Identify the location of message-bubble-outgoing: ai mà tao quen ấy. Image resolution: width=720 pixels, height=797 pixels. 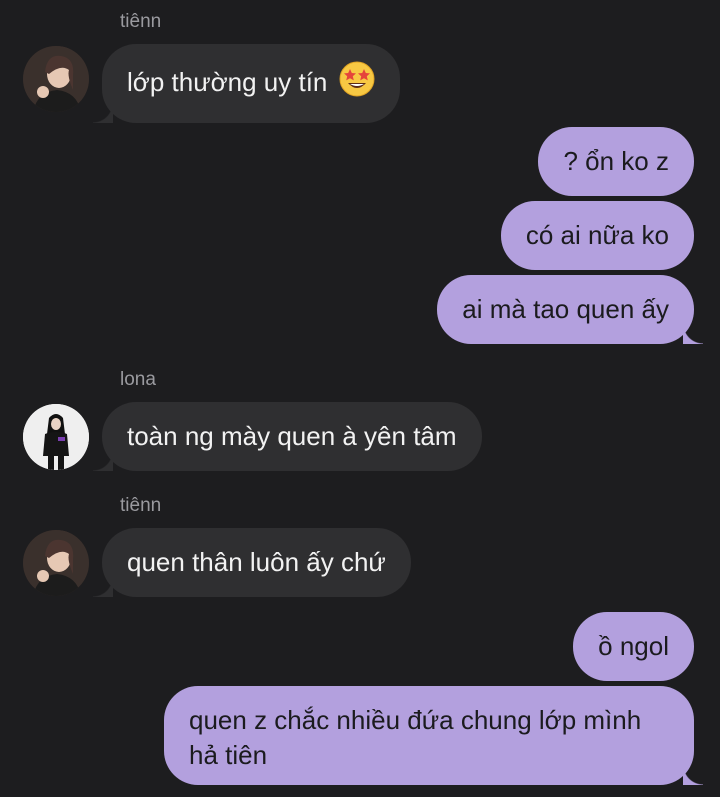
(570, 309).